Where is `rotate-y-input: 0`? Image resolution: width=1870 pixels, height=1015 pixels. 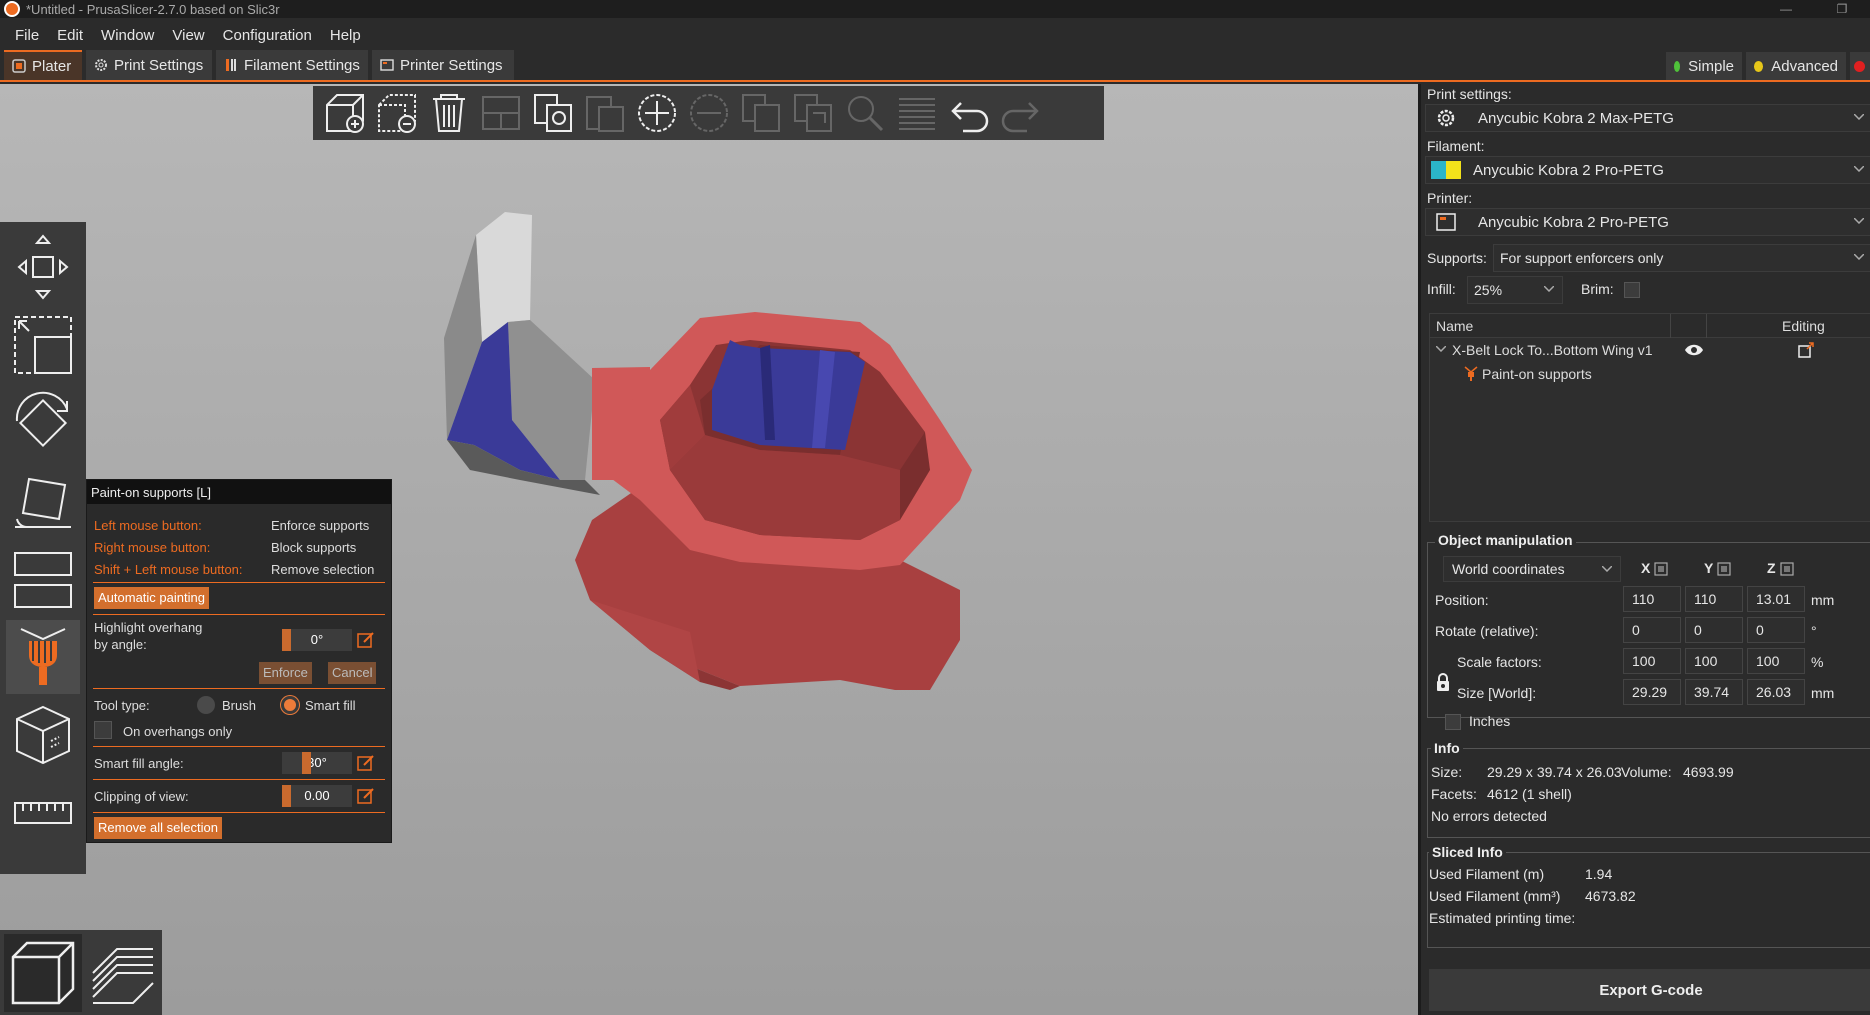
rotate-y-input: 0 is located at coordinates (1714, 630).